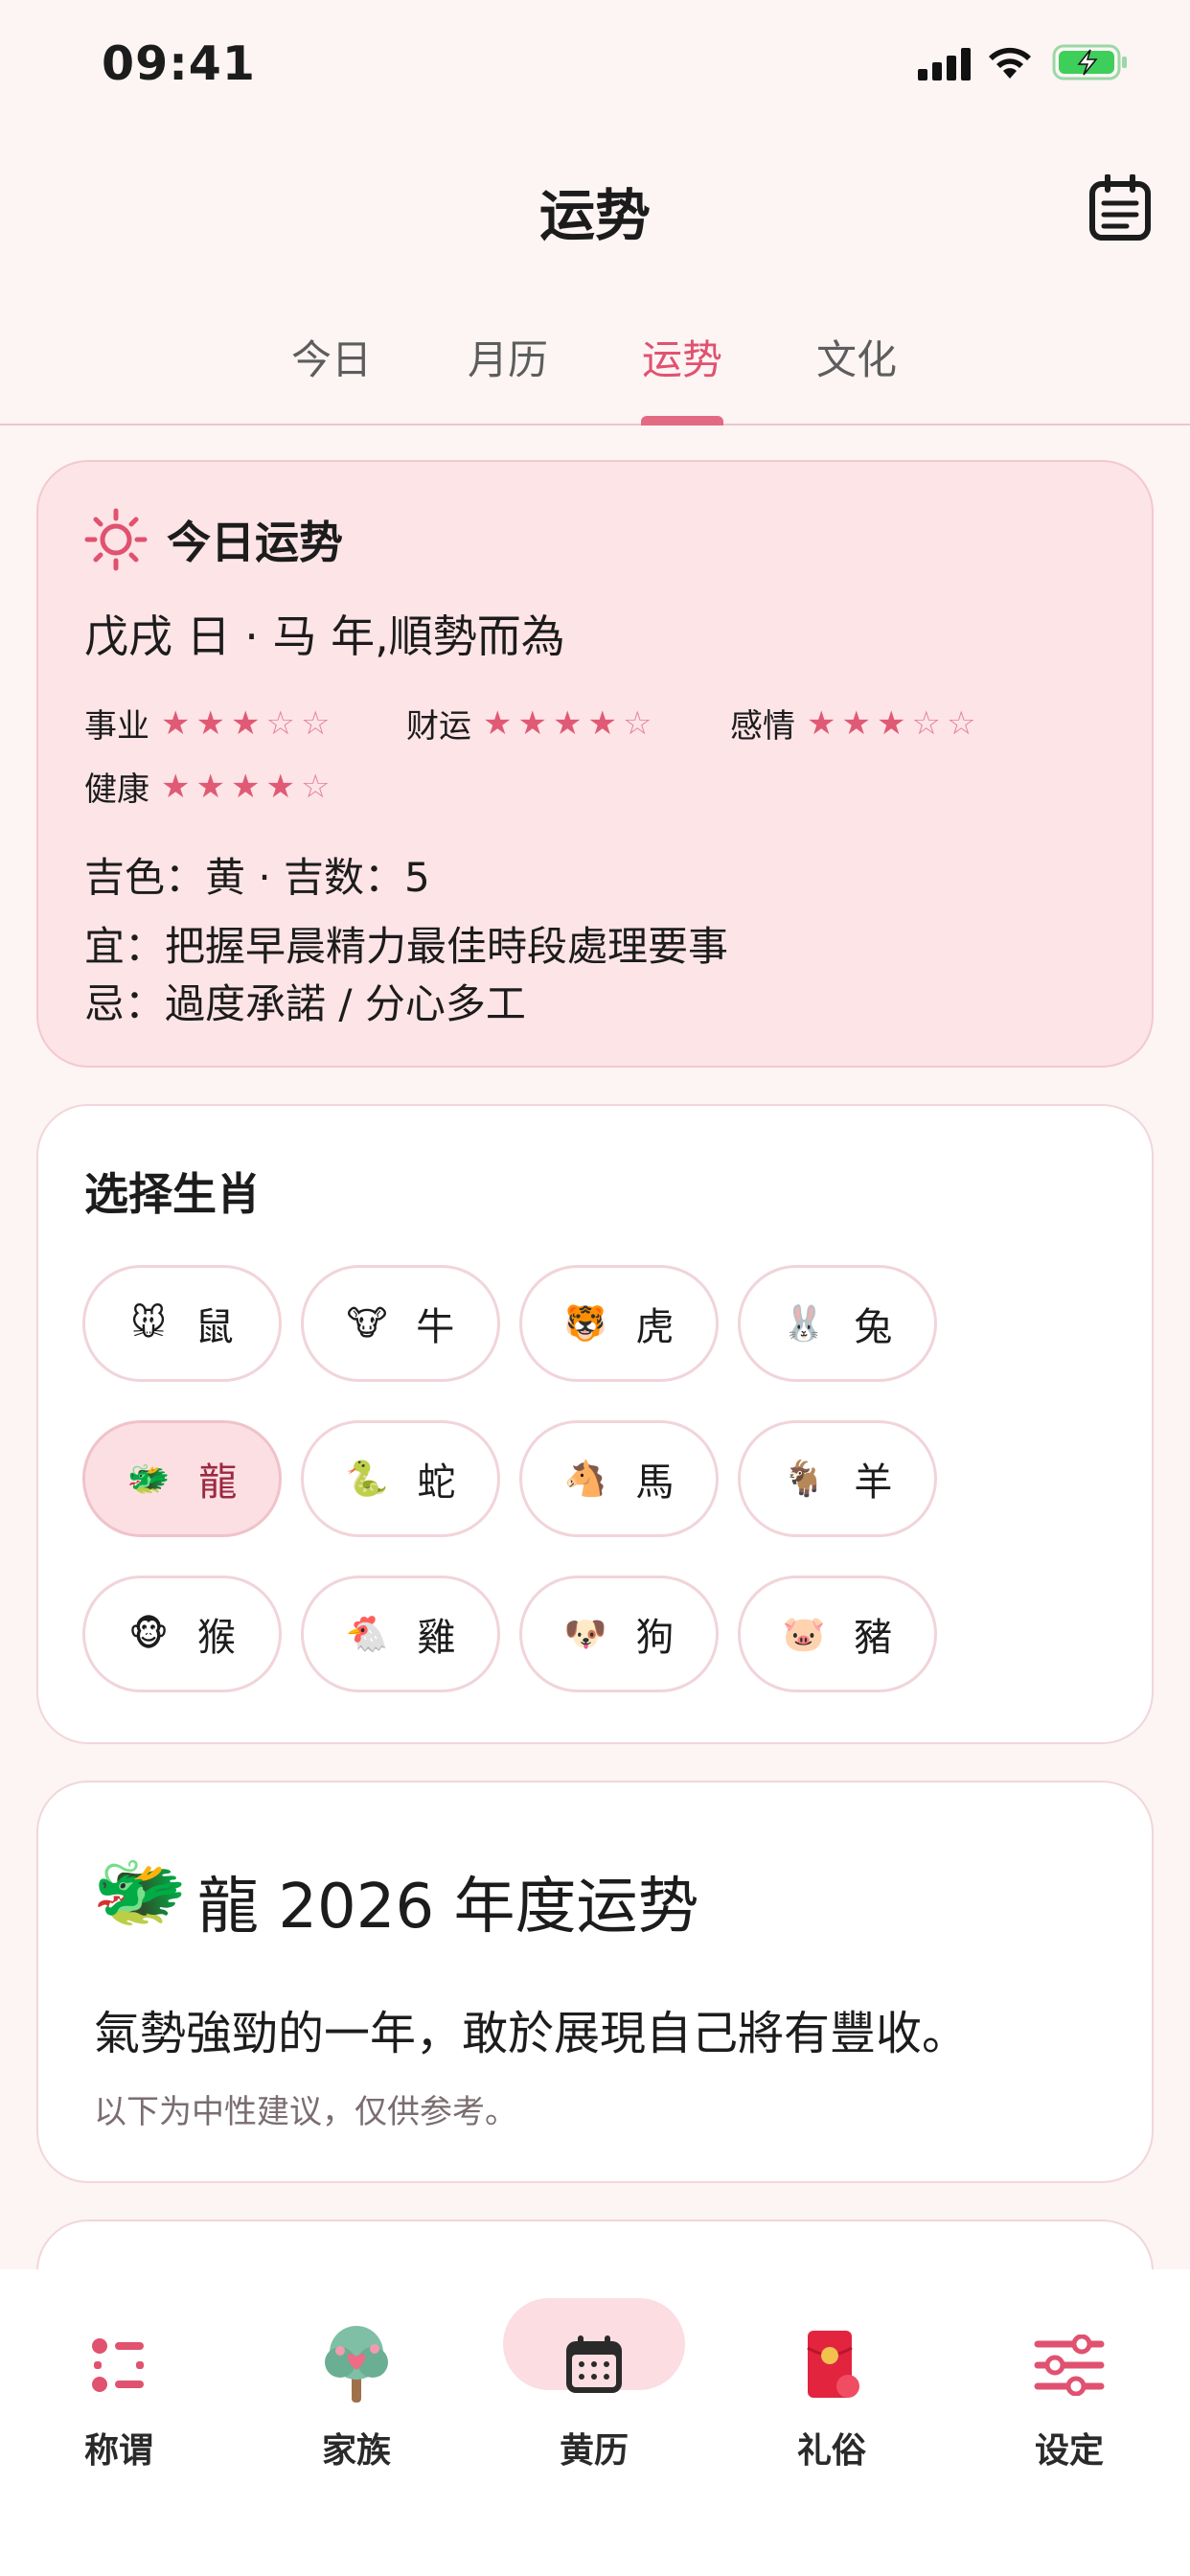 This screenshot has width=1190, height=2576. Describe the element at coordinates (873, 1638) in the screenshot. I see `zodiac-label: 豬` at that location.